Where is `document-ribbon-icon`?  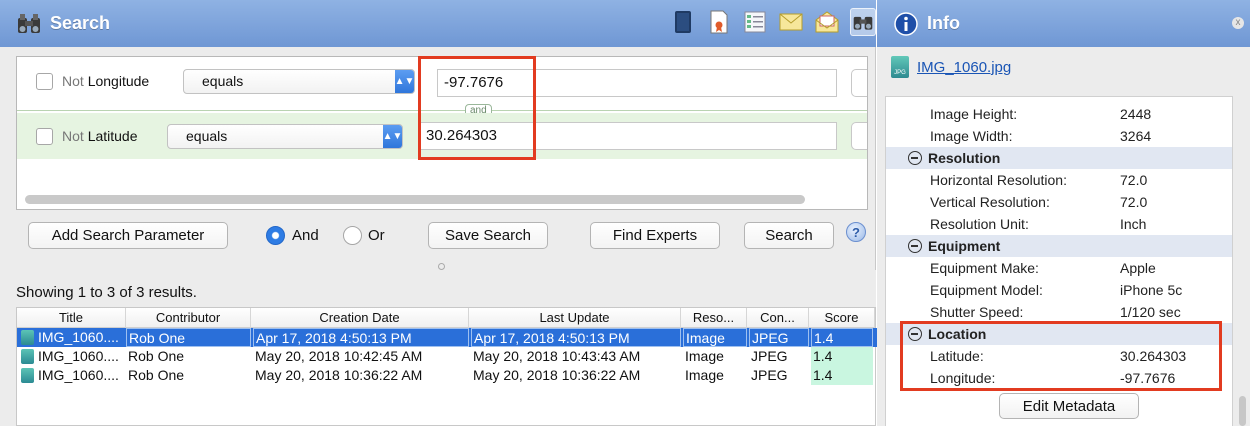 document-ribbon-icon is located at coordinates (719, 22).